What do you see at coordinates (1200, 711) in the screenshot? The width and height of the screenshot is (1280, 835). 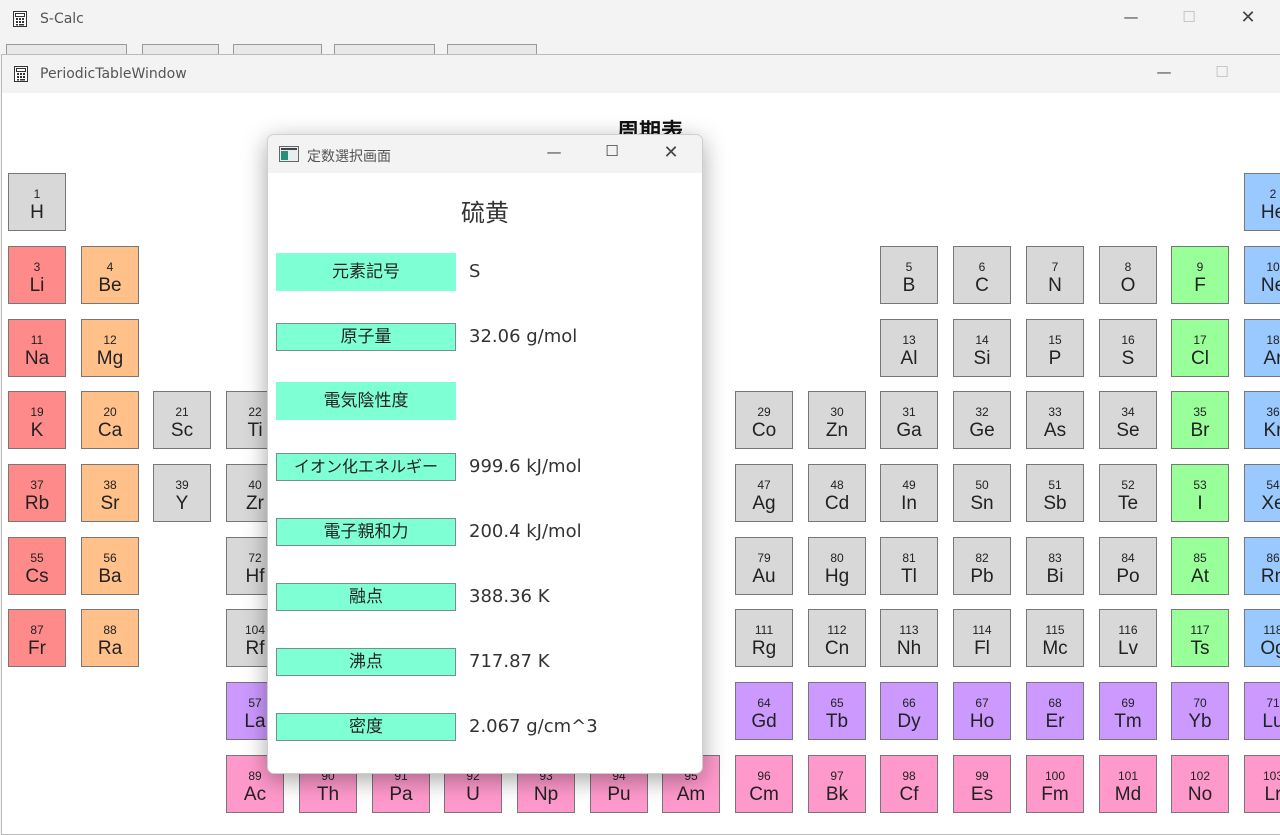 I see `element-cell-yb: 70 Yb` at bounding box center [1200, 711].